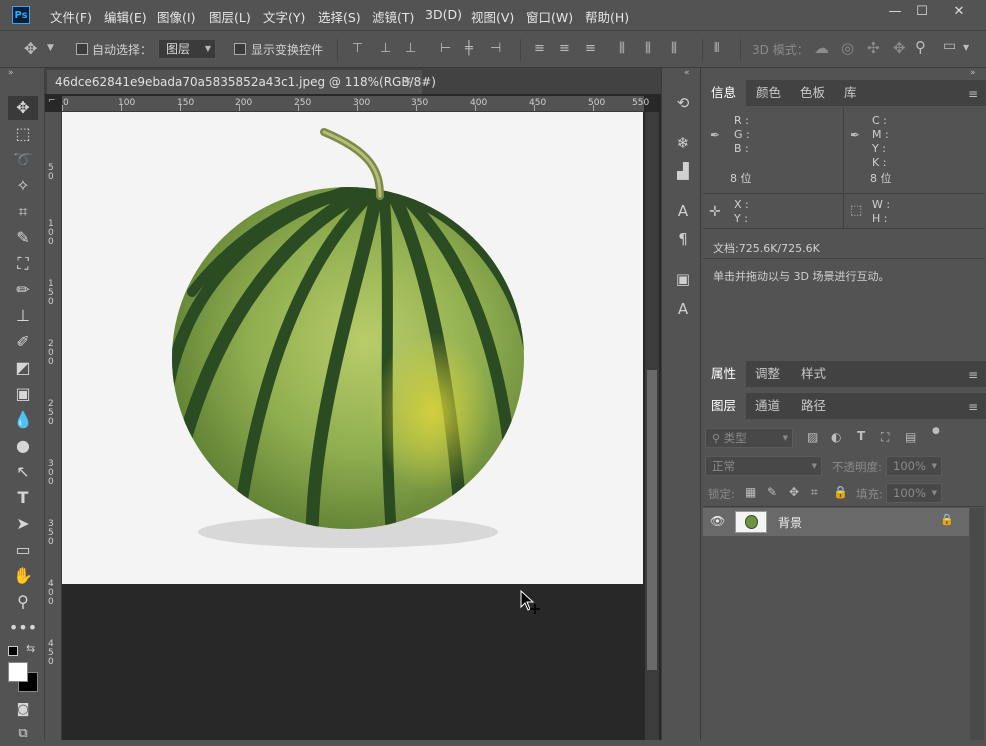 The height and width of the screenshot is (746, 986). What do you see at coordinates (850, 93) in the screenshot?
I see `tab-libraries: 库` at bounding box center [850, 93].